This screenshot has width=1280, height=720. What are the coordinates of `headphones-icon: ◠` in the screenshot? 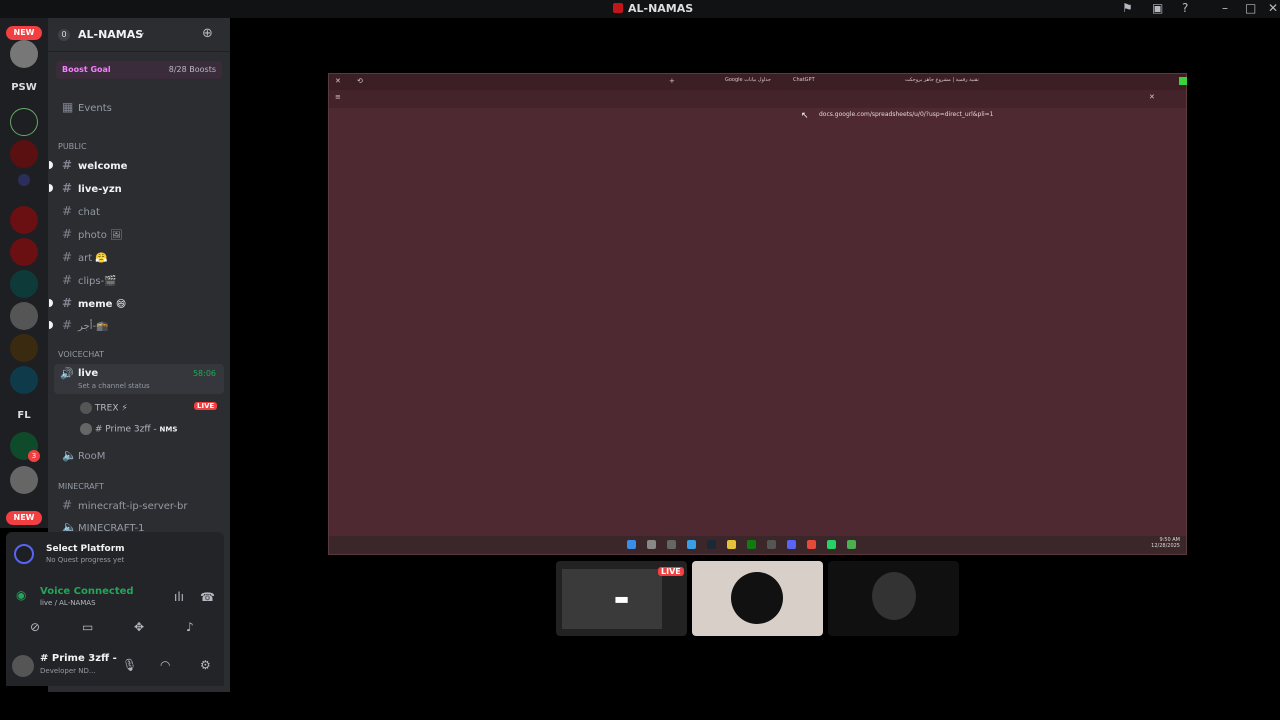 It's located at (165, 665).